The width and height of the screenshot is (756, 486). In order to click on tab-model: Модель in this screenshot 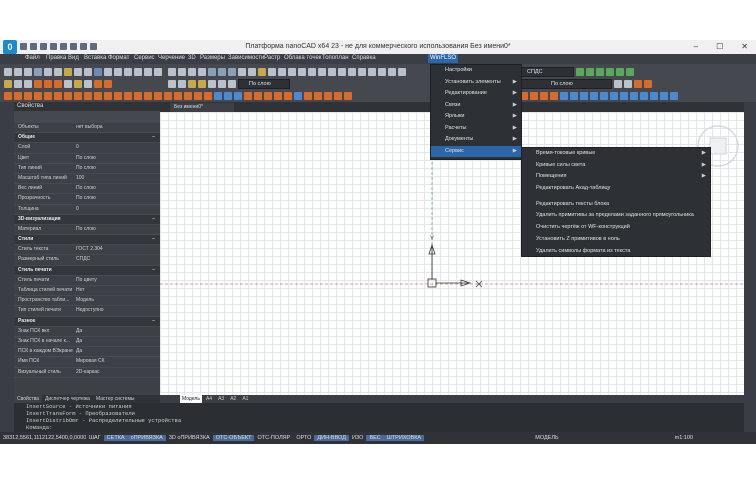, I will do `click(191, 399)`.